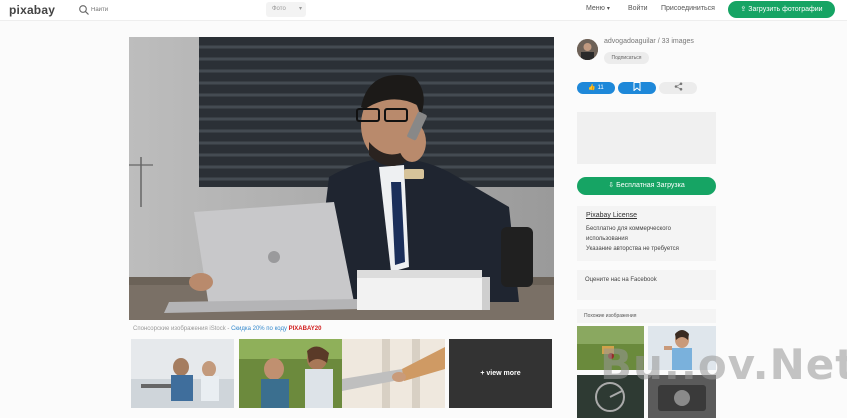  Describe the element at coordinates (178, 9) in the screenshot. I see `search-input` at that location.